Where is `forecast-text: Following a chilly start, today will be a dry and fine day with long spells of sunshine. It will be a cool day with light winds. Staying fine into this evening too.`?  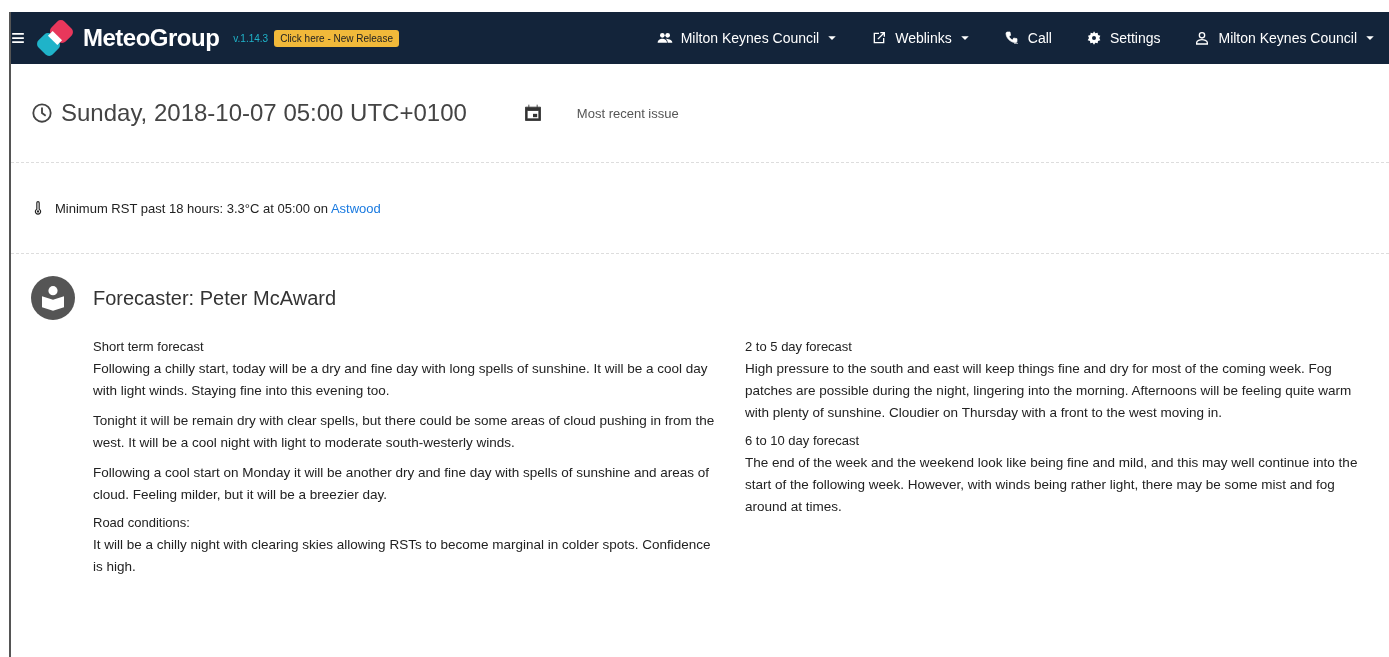 forecast-text: Following a chilly start, today will be a dry and fine day with long spells of sunshine. It will be a cool day with light winds. Staying fine into this evening too. is located at coordinates (401, 380).